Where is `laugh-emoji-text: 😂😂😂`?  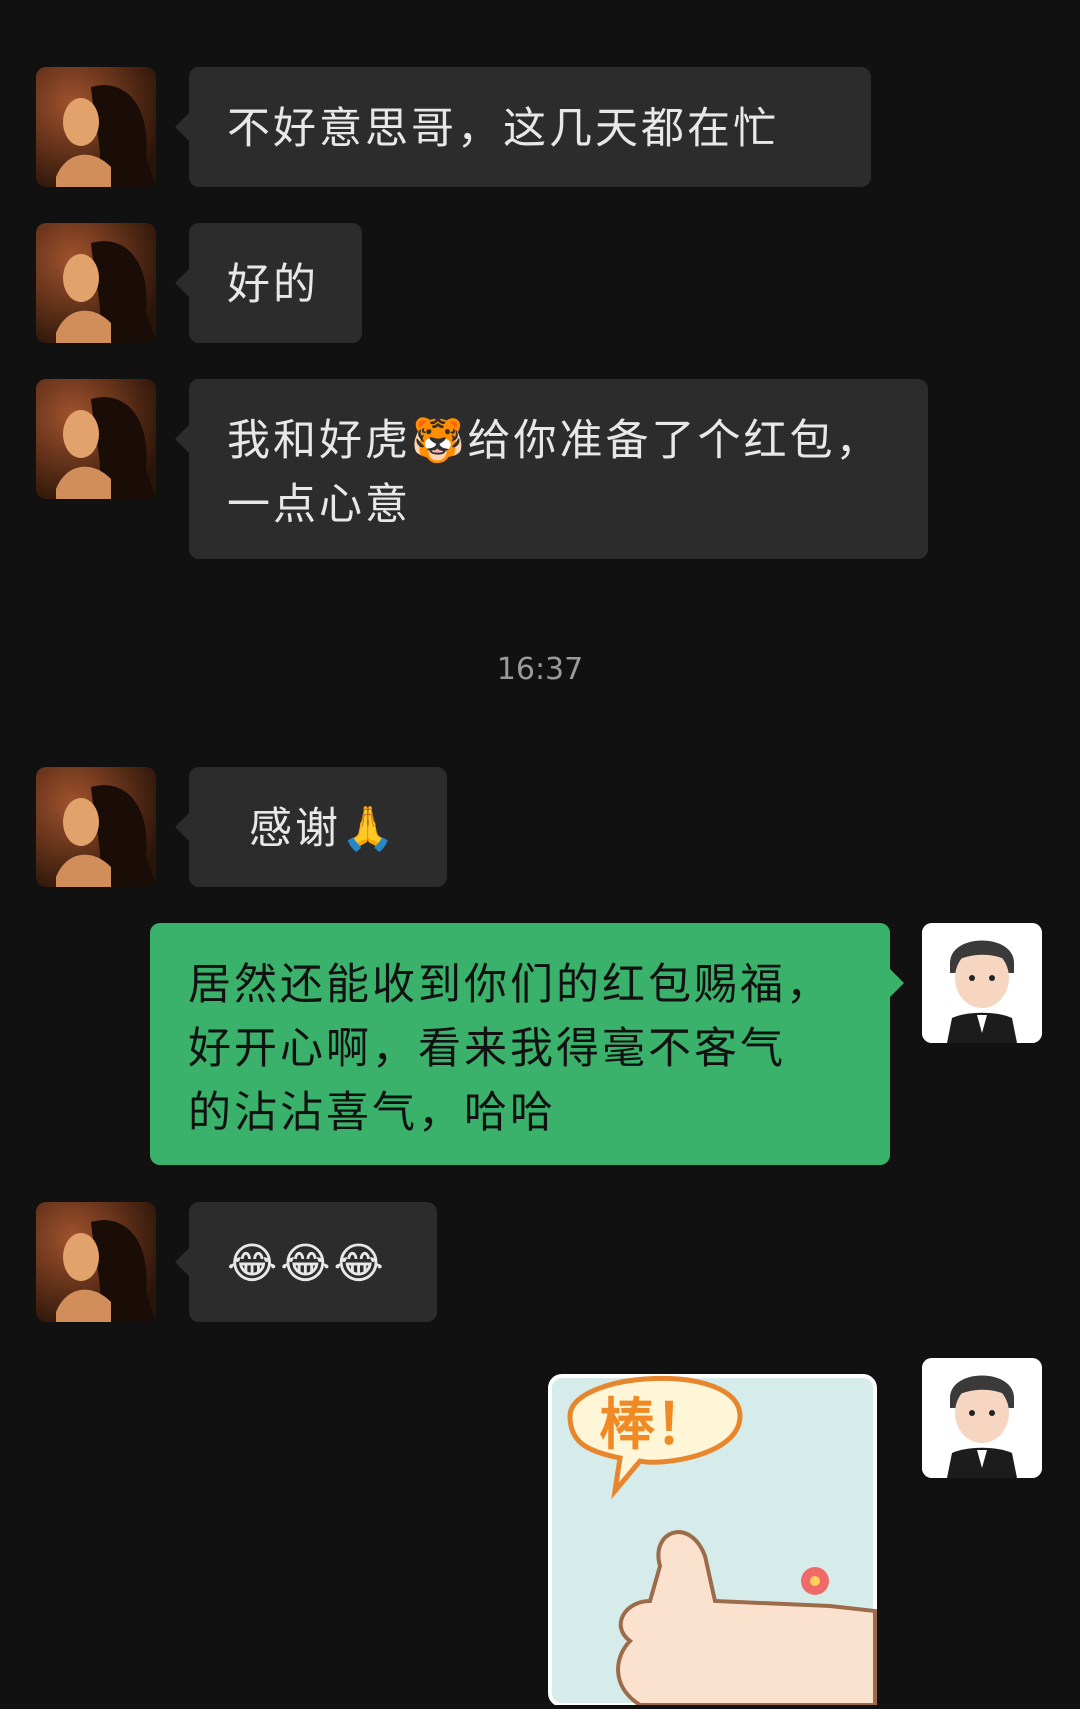 laugh-emoji-text: 😂😂😂 is located at coordinates (307, 1264).